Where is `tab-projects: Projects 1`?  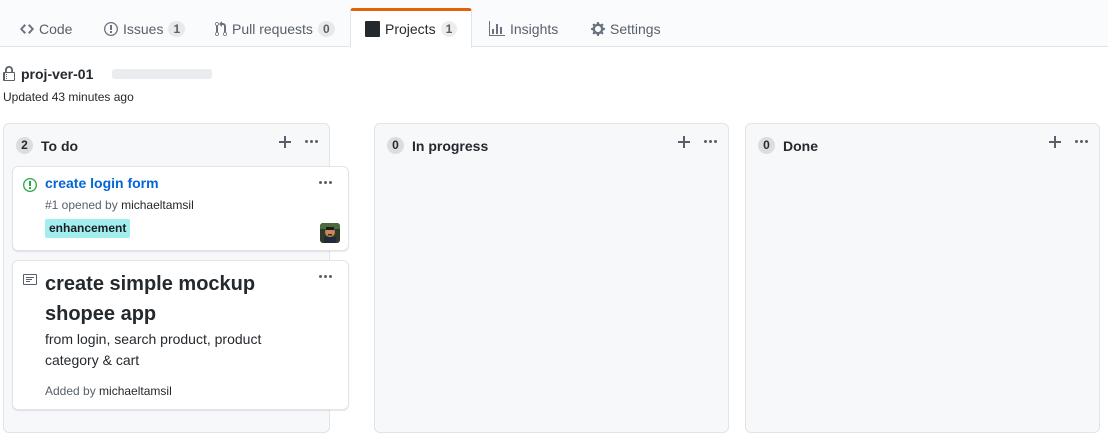
tab-projects: Projects 1 is located at coordinates (411, 28).